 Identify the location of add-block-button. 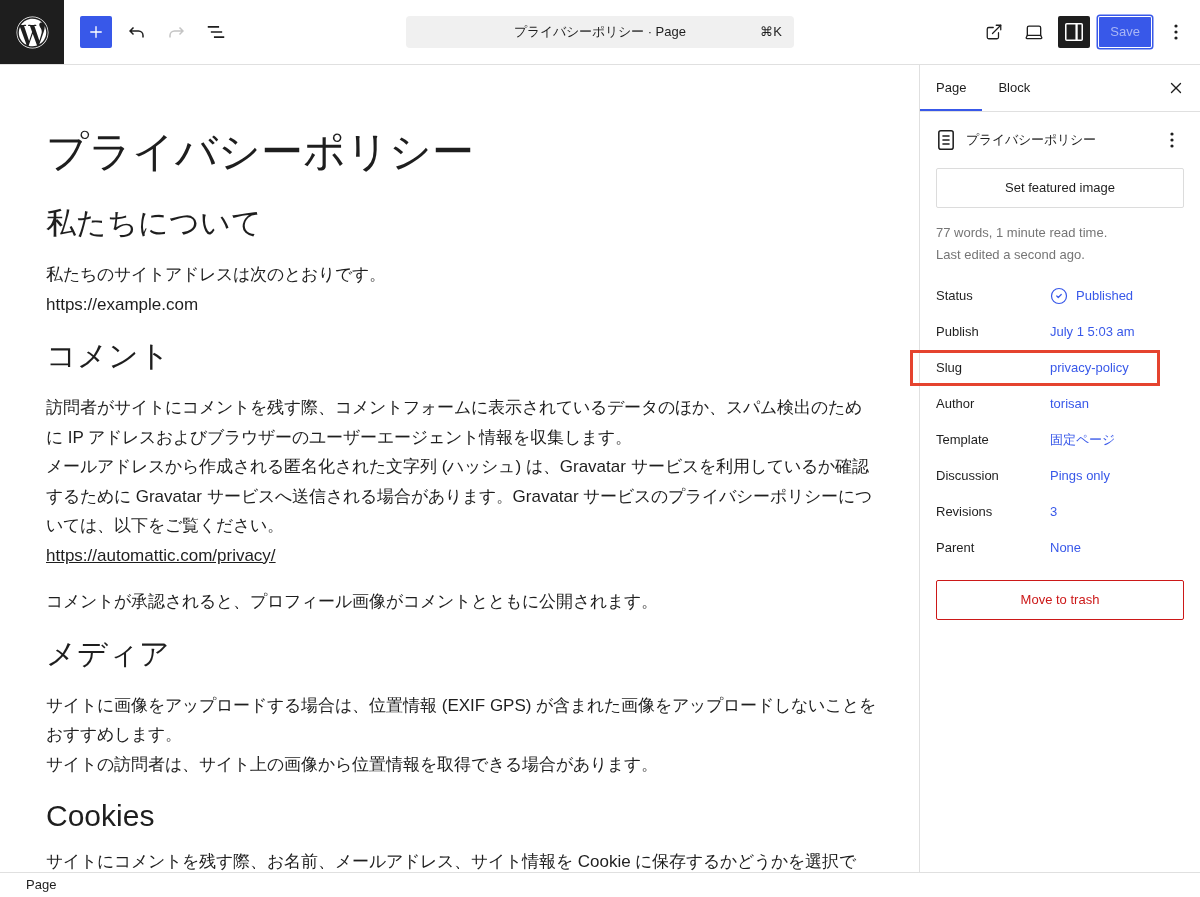
(96, 32).